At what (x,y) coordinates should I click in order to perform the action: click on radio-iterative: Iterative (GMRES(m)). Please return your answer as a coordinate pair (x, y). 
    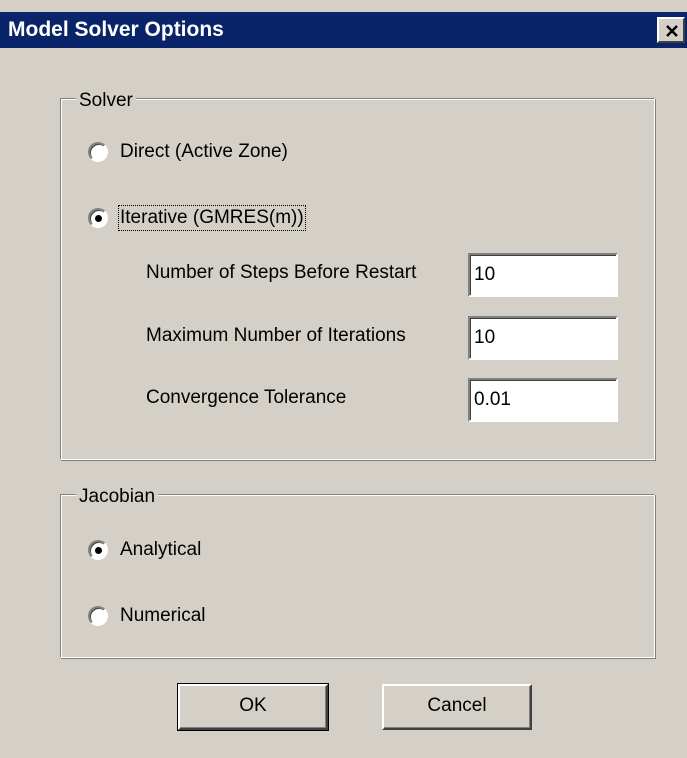
    Looking at the image, I should click on (197, 218).